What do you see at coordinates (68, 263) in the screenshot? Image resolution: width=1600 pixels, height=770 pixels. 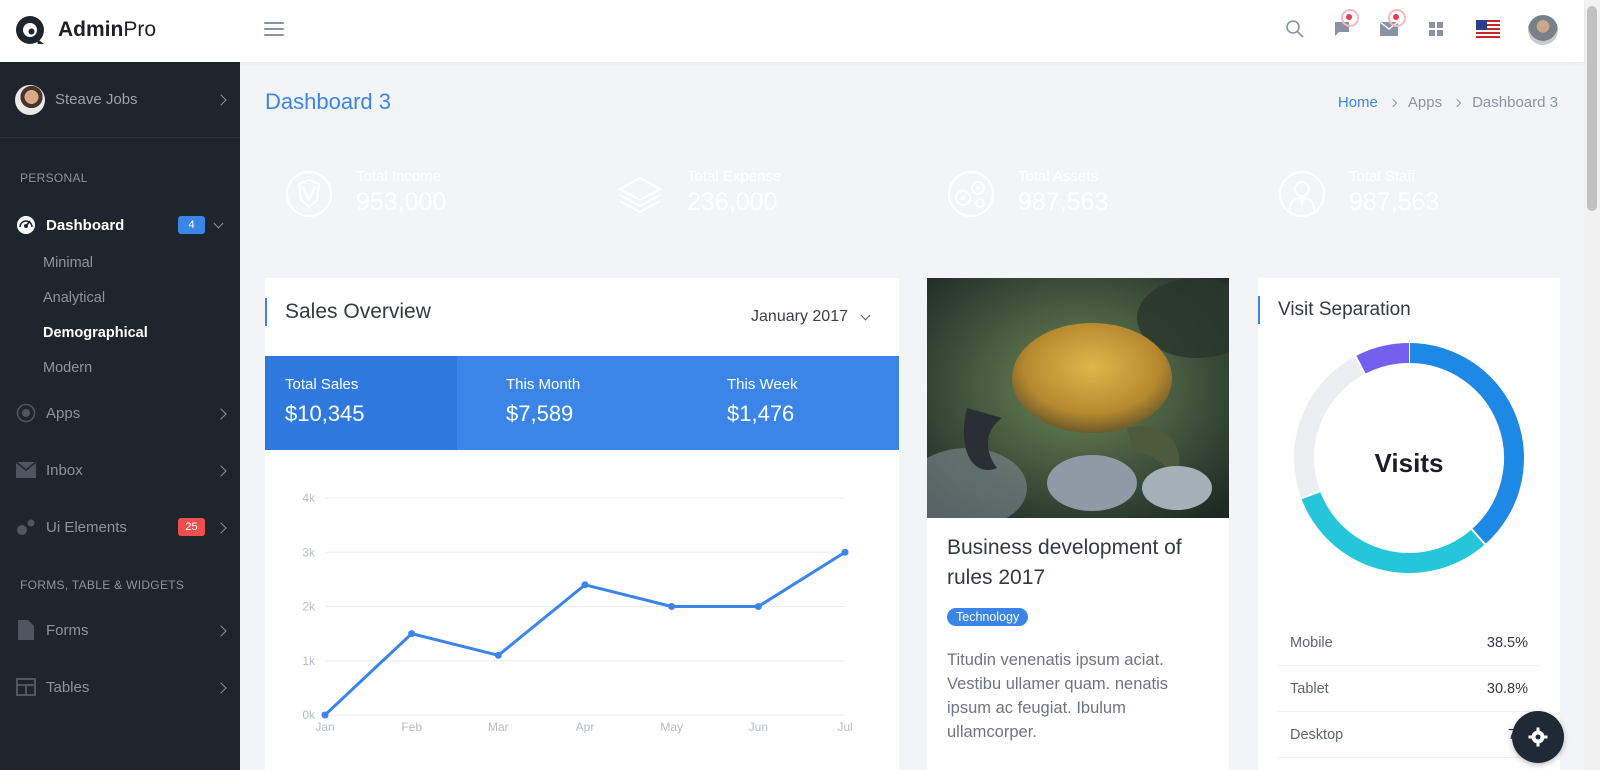 I see `sidebar-subitem-minimal: Minimal` at bounding box center [68, 263].